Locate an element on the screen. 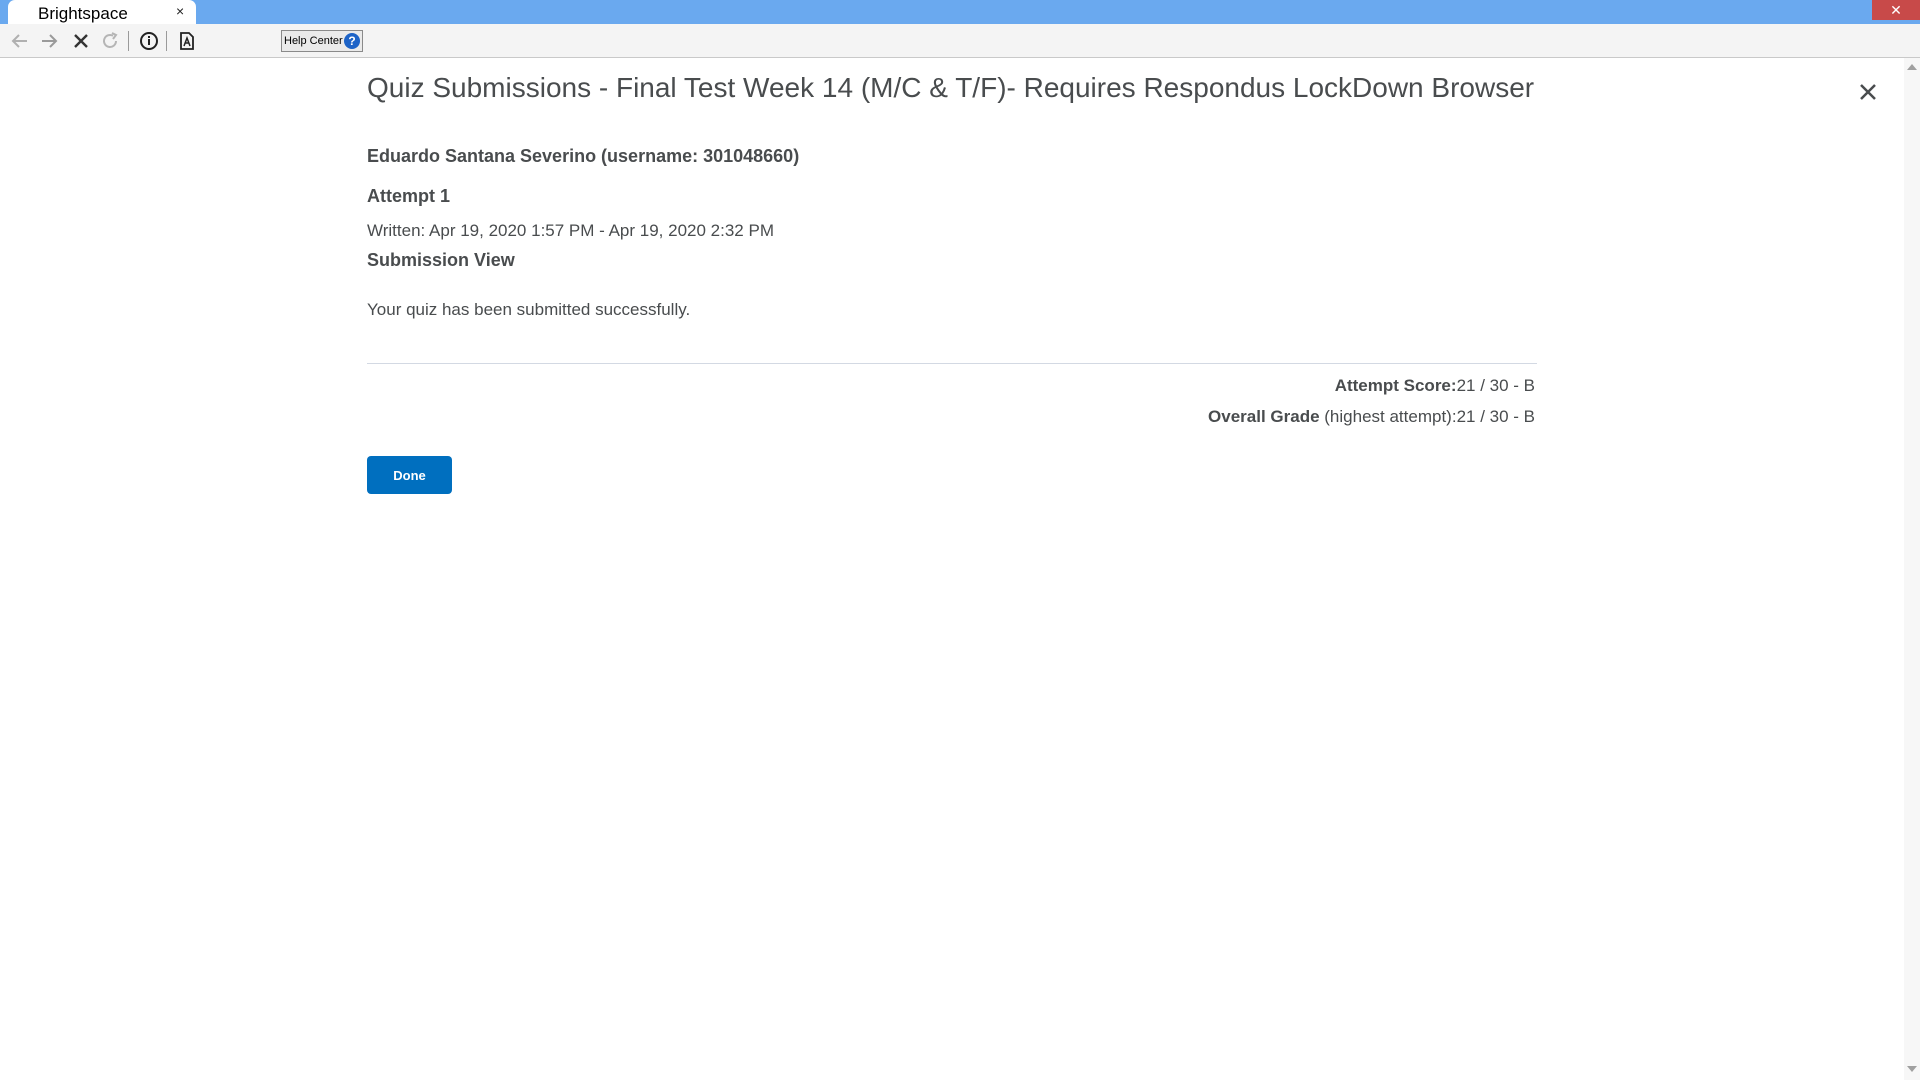  overall-grade-note: (highest attempt): is located at coordinates (1388, 416).